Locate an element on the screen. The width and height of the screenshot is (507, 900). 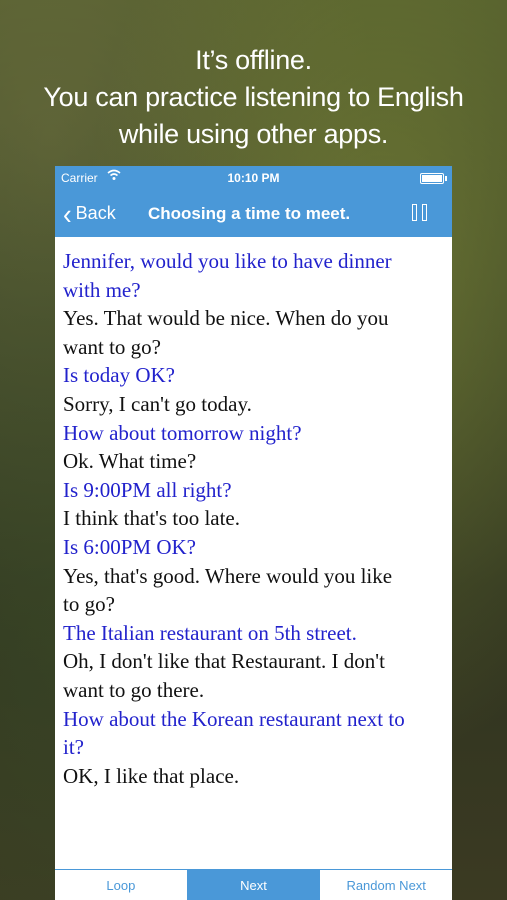
dialogue-line: it? is located at coordinates (73, 747).